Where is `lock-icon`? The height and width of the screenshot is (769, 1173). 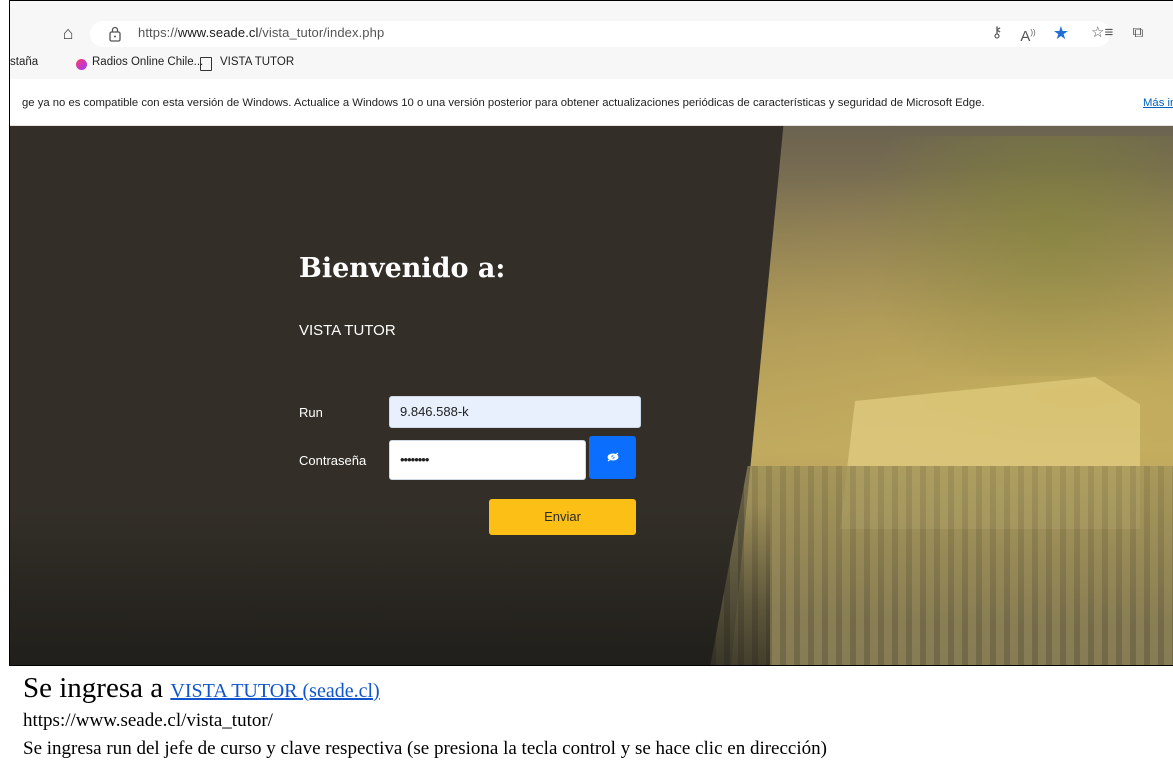 lock-icon is located at coordinates (115, 34).